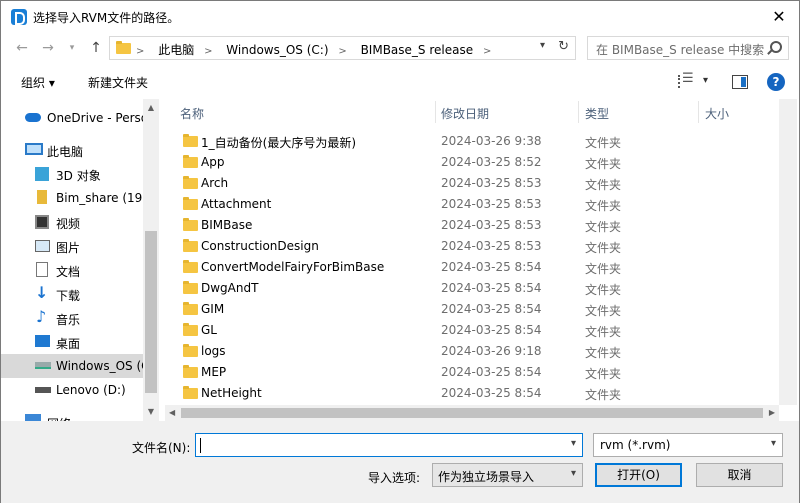 The height and width of the screenshot is (503, 800). What do you see at coordinates (72, 246) in the screenshot?
I see `nav-item-pictures: 图片` at bounding box center [72, 246].